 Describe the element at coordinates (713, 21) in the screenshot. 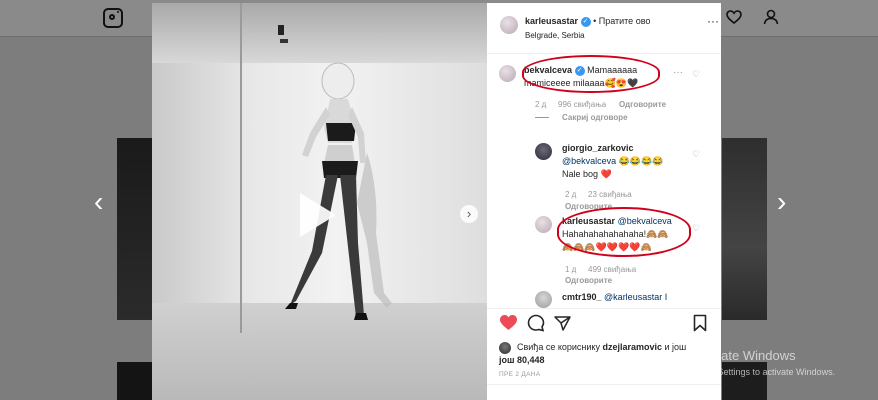

I see `more-options-icon: ···` at that location.